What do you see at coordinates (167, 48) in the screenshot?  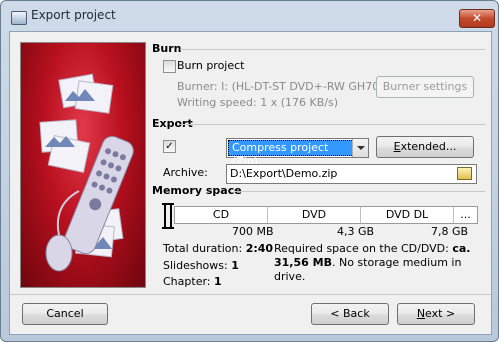 I see `burn-heading: Burn` at bounding box center [167, 48].